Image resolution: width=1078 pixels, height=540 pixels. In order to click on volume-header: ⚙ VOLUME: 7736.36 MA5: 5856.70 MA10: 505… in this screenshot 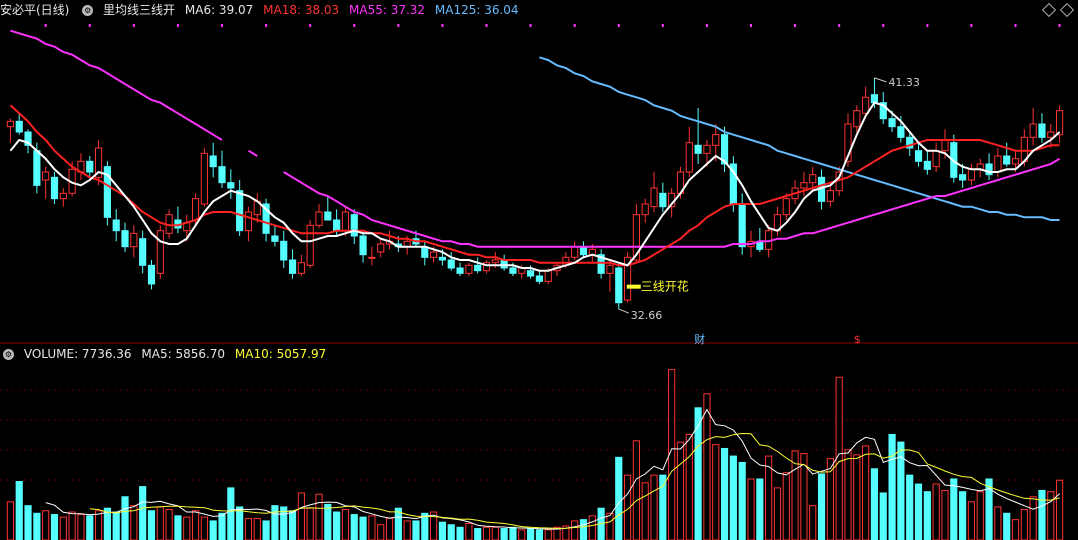, I will do `click(539, 354)`.